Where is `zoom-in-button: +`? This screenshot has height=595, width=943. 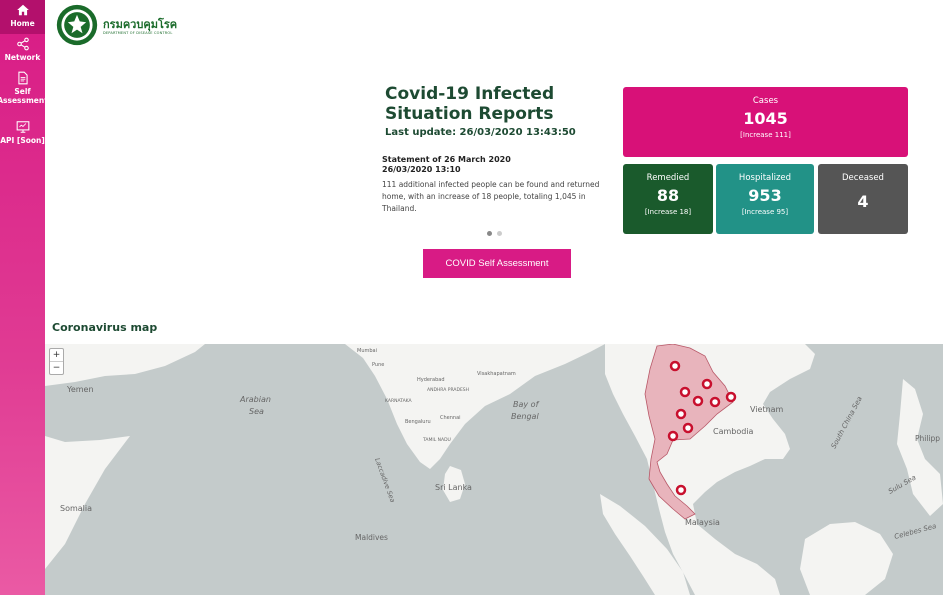 zoom-in-button: + is located at coordinates (56, 355).